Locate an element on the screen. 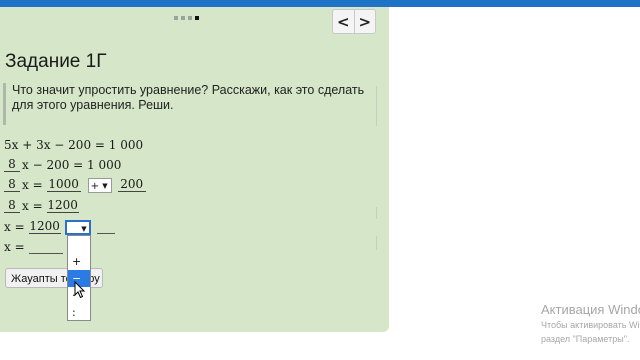 The width and height of the screenshot is (640, 360). chevron-left-icon: < is located at coordinates (343, 21).